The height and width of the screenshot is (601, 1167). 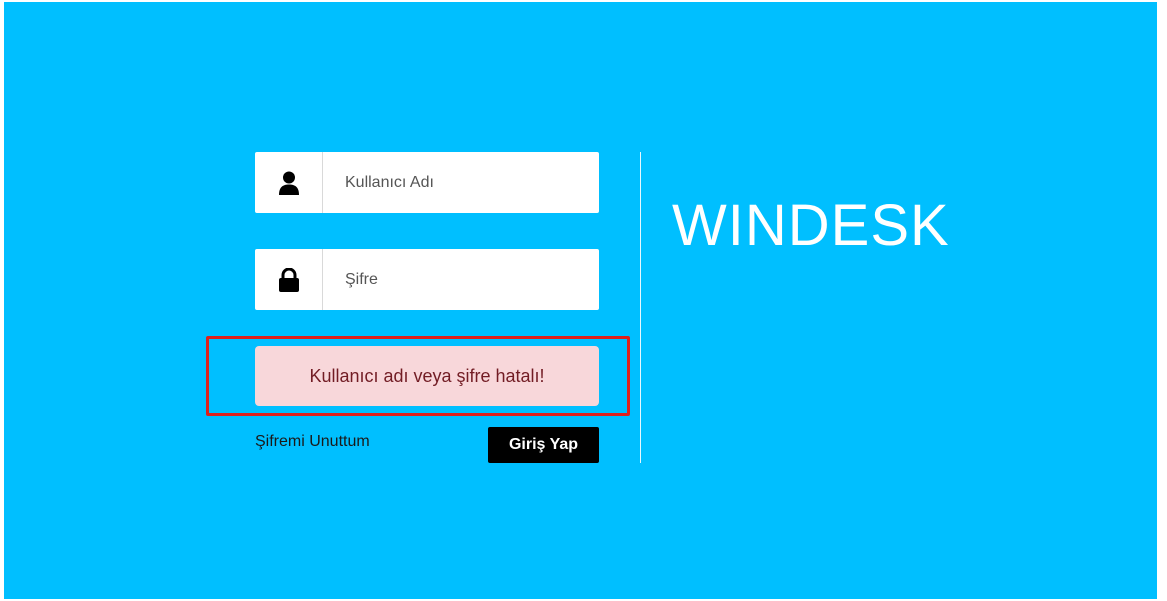 What do you see at coordinates (640, 307) in the screenshot?
I see `vertical-divider` at bounding box center [640, 307].